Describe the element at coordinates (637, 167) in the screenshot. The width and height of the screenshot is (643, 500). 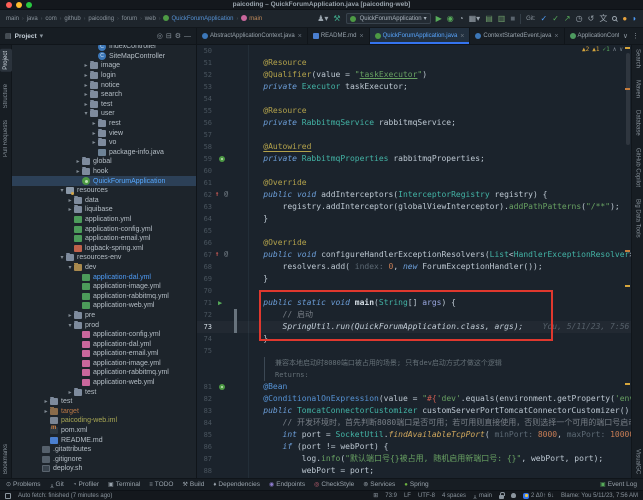
I see `tool-stripe-github-copilot: GitHub Copilot` at that location.